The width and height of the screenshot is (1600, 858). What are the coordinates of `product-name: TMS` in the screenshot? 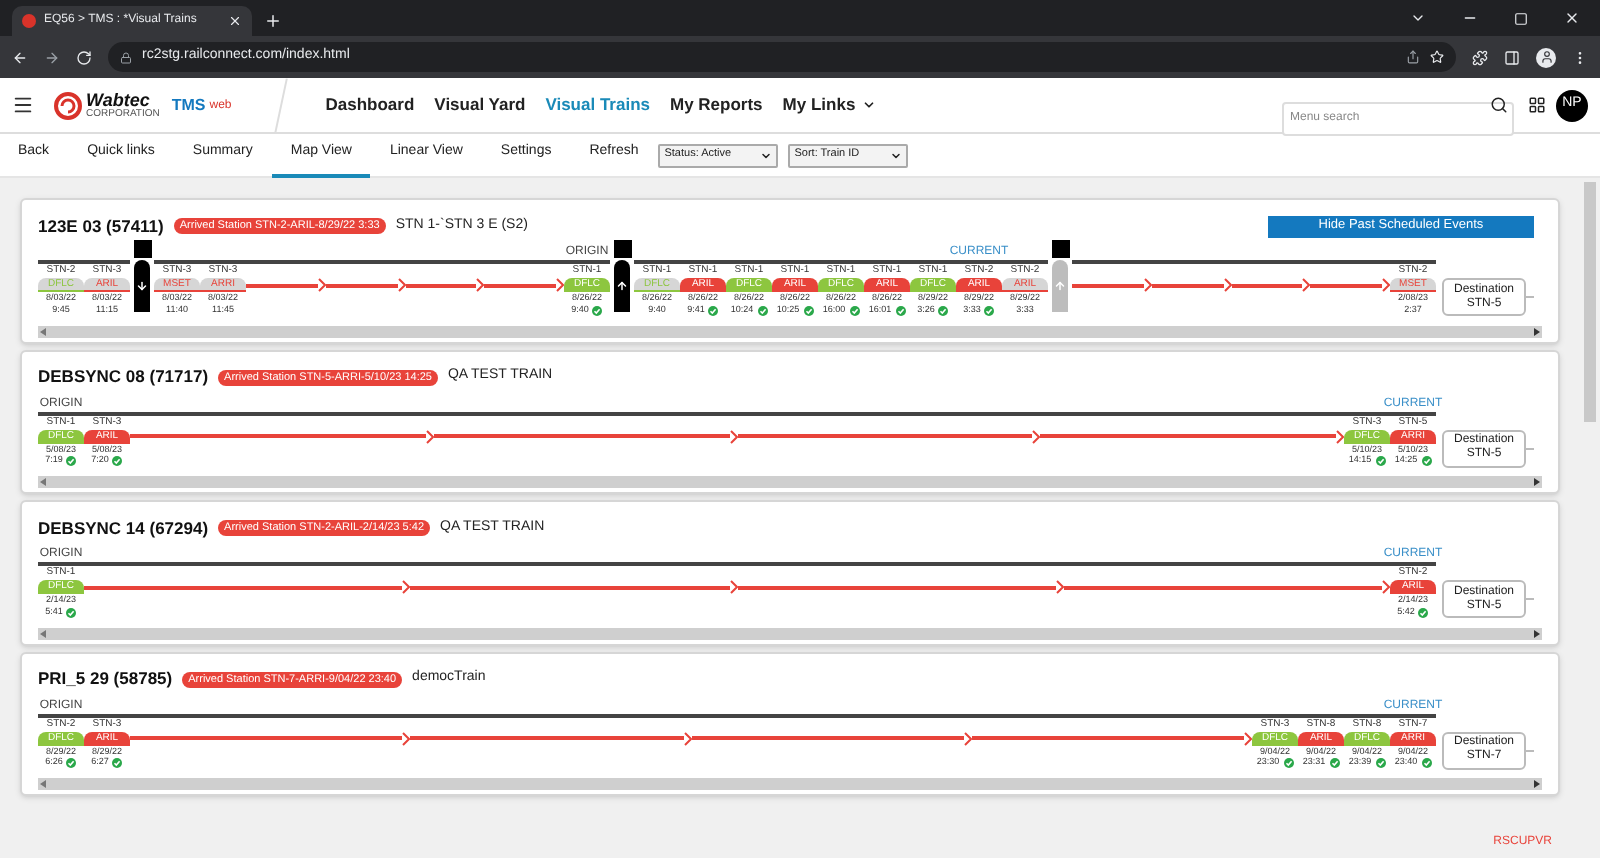 It's located at (188, 105).